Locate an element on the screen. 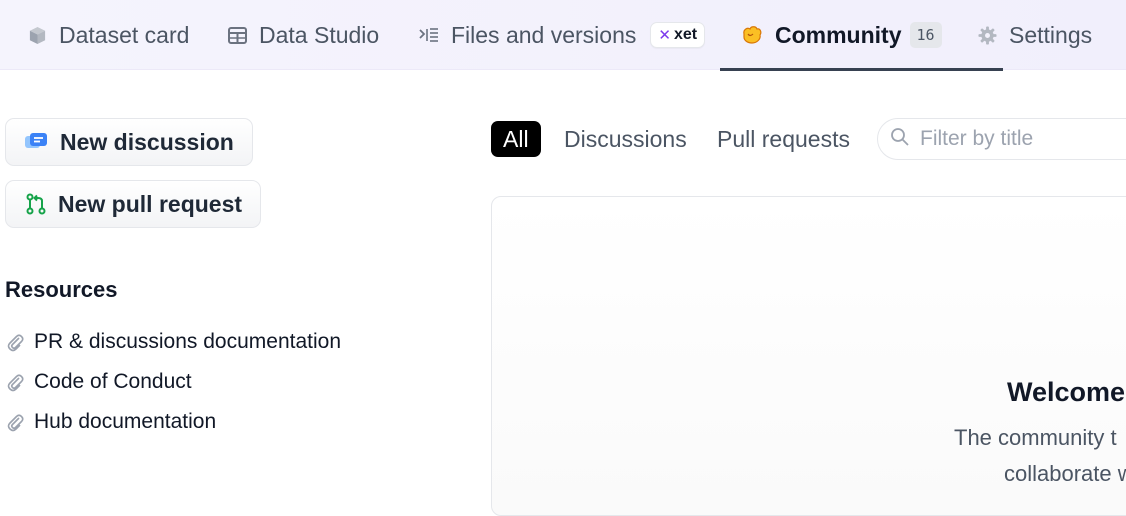 The image size is (1126, 516). new-pull-request-button: New pull request is located at coordinates (133, 204).